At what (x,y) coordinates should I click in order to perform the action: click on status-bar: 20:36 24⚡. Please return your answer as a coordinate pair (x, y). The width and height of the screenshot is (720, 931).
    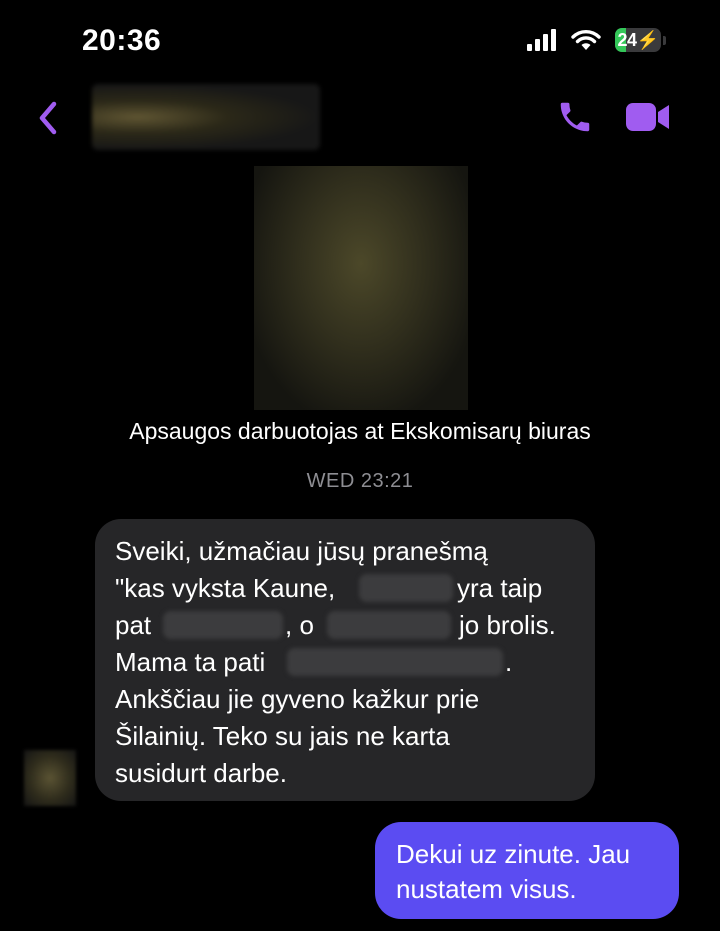
    Looking at the image, I should click on (360, 45).